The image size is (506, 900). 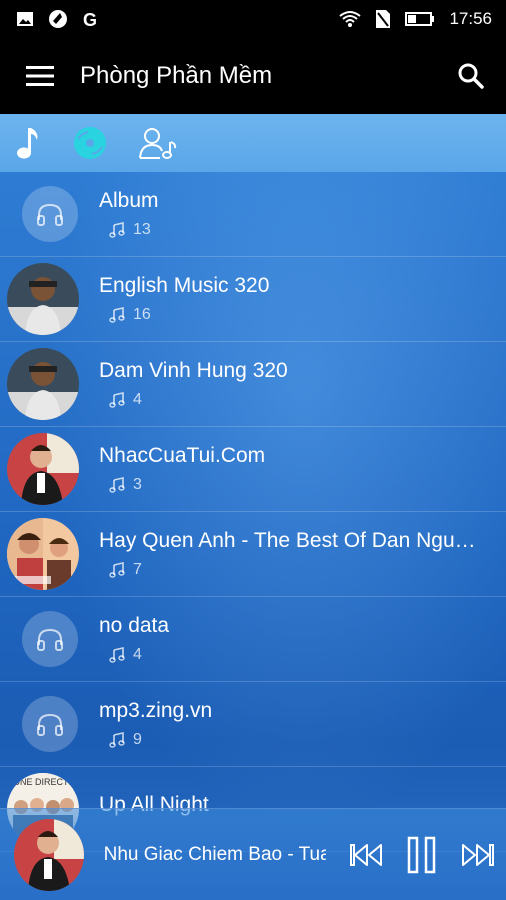 I want to click on album-title: Dam Vinh Hung 320, so click(x=193, y=370).